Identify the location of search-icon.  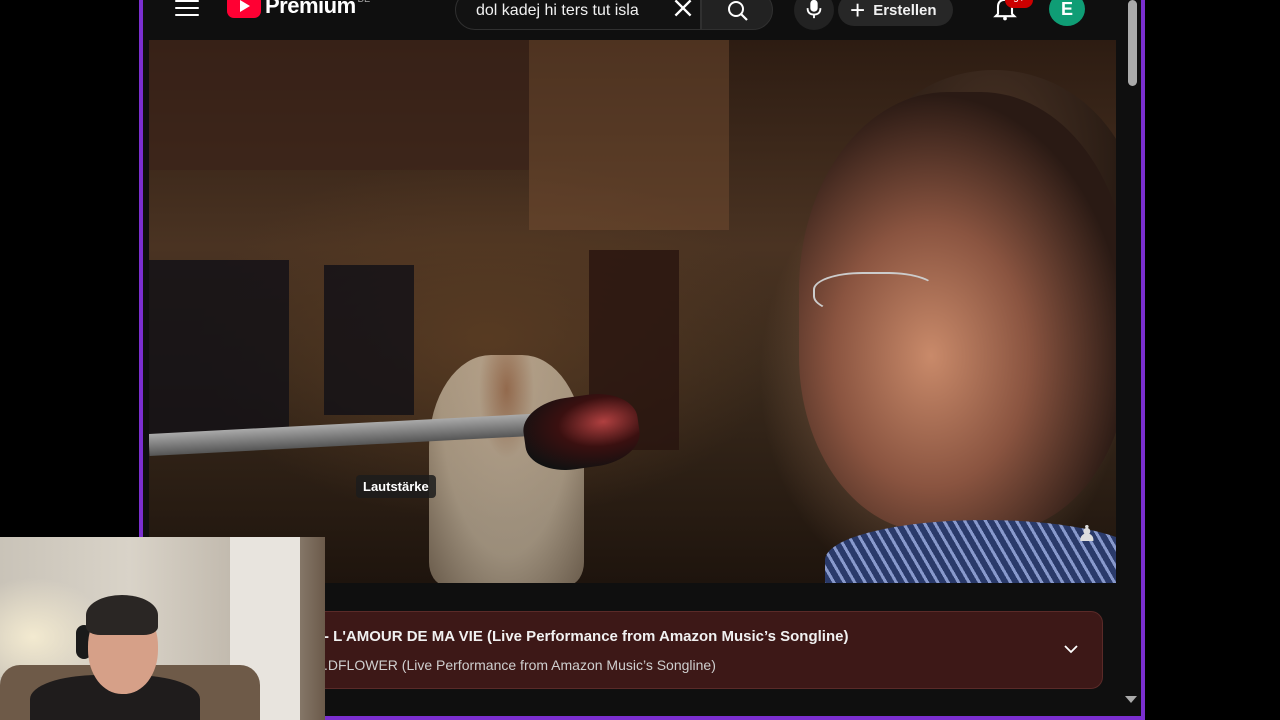
(738, 11).